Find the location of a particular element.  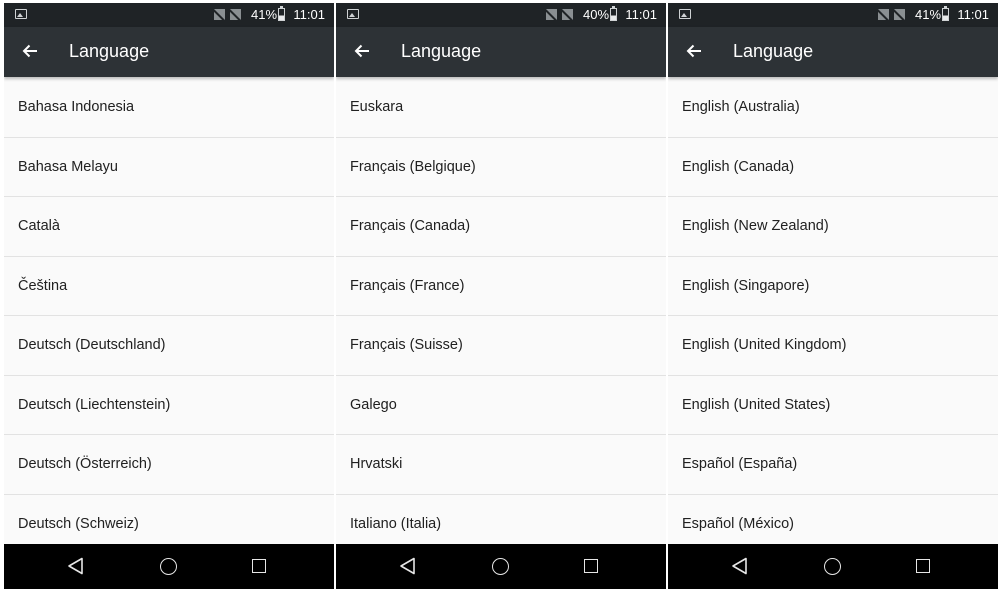

list-item: Bahasa Indonesia is located at coordinates (169, 108).